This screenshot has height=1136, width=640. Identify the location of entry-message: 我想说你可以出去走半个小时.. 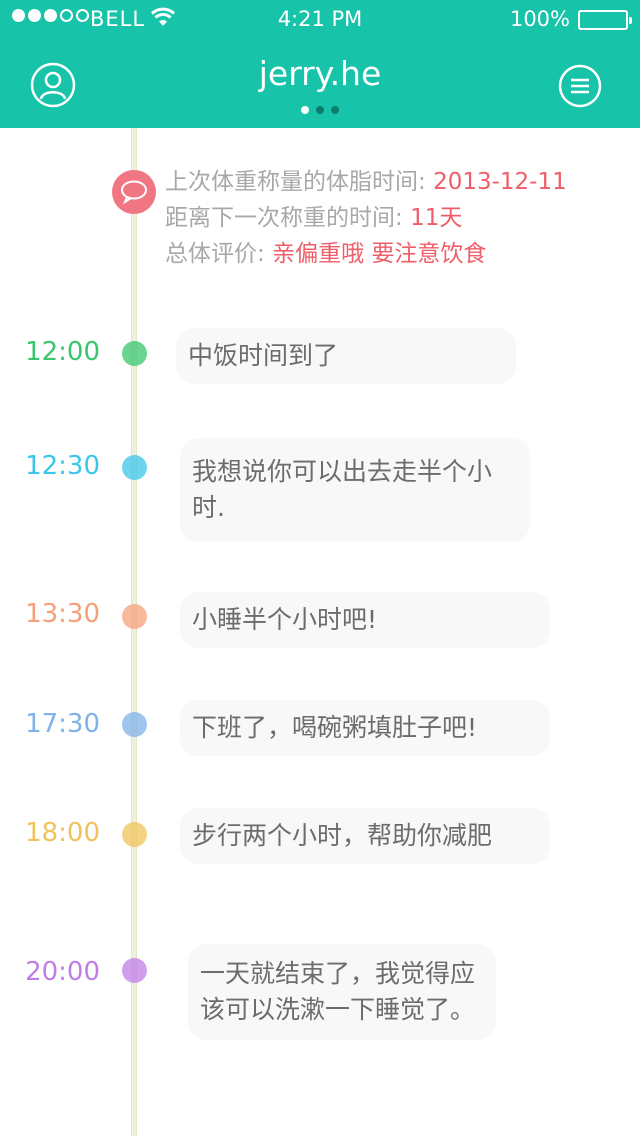
(355, 490).